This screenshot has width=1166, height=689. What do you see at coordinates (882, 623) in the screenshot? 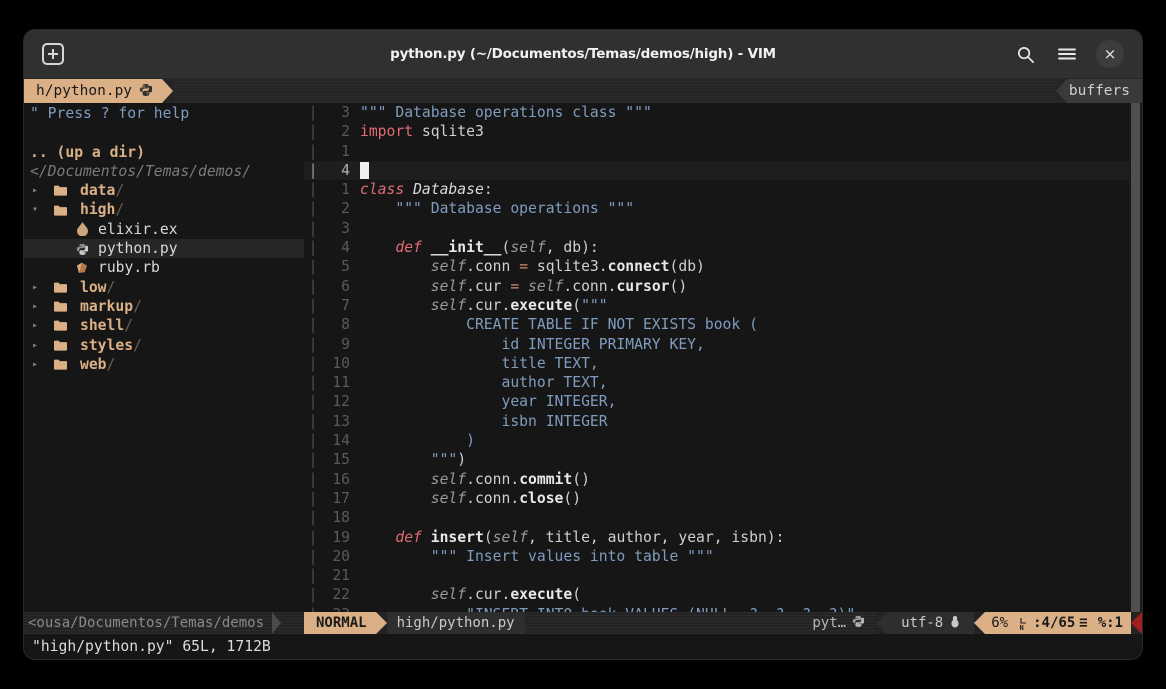
I see `statusline-encoding-arrow` at bounding box center [882, 623].